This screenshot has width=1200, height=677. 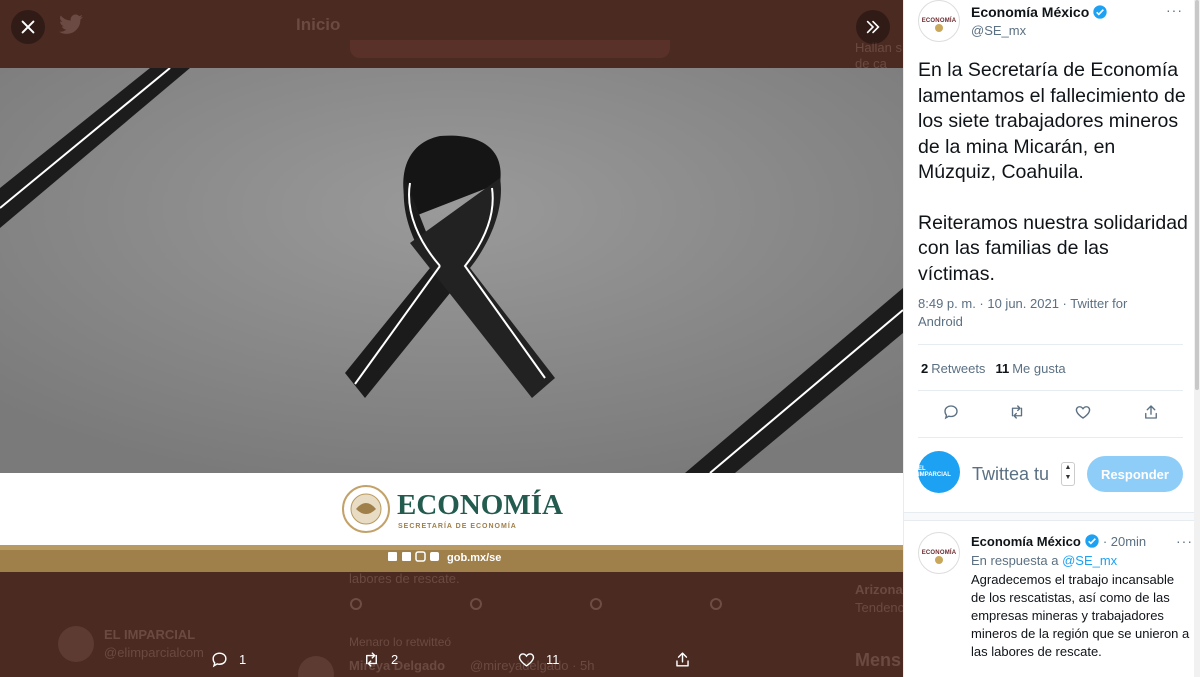 What do you see at coordinates (71, 24) in the screenshot?
I see `bird-logo-icon` at bounding box center [71, 24].